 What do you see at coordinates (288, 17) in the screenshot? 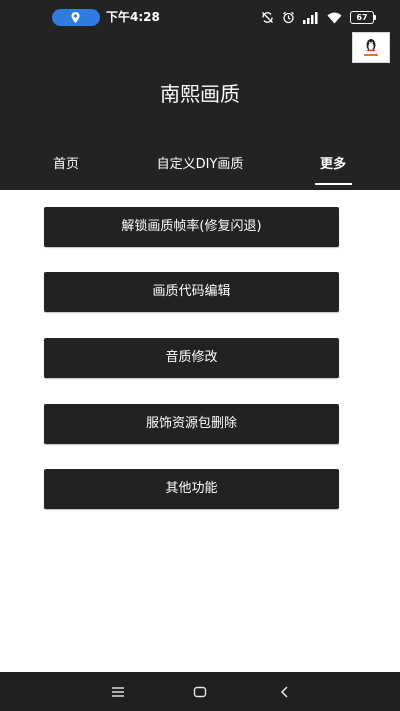
I see `alarm-icon` at bounding box center [288, 17].